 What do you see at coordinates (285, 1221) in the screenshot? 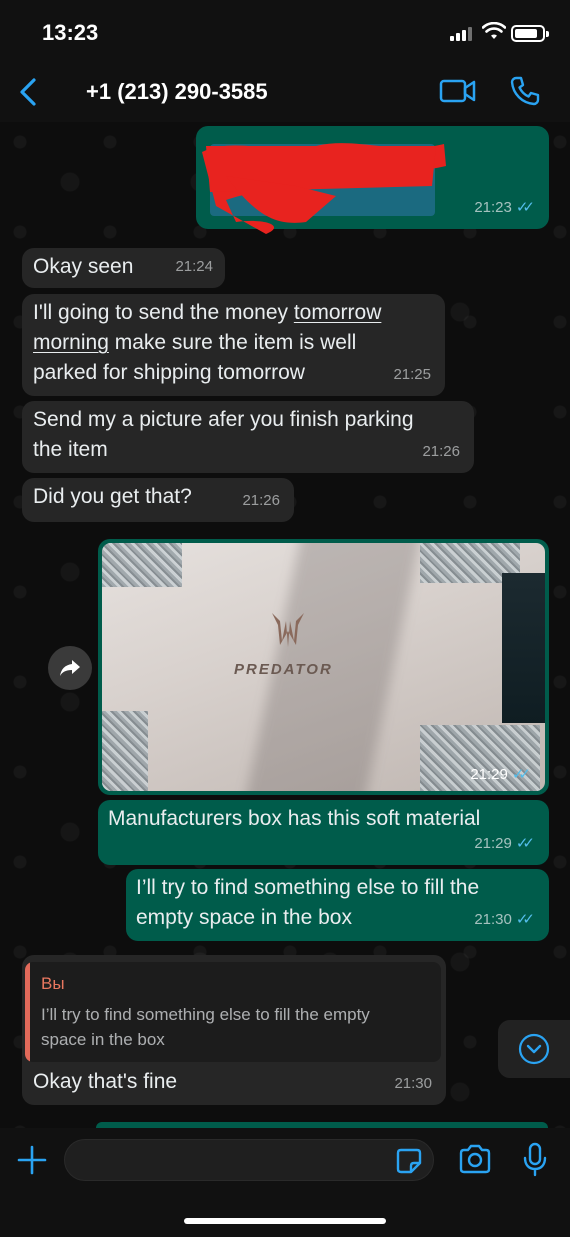
I see `home-indicator` at bounding box center [285, 1221].